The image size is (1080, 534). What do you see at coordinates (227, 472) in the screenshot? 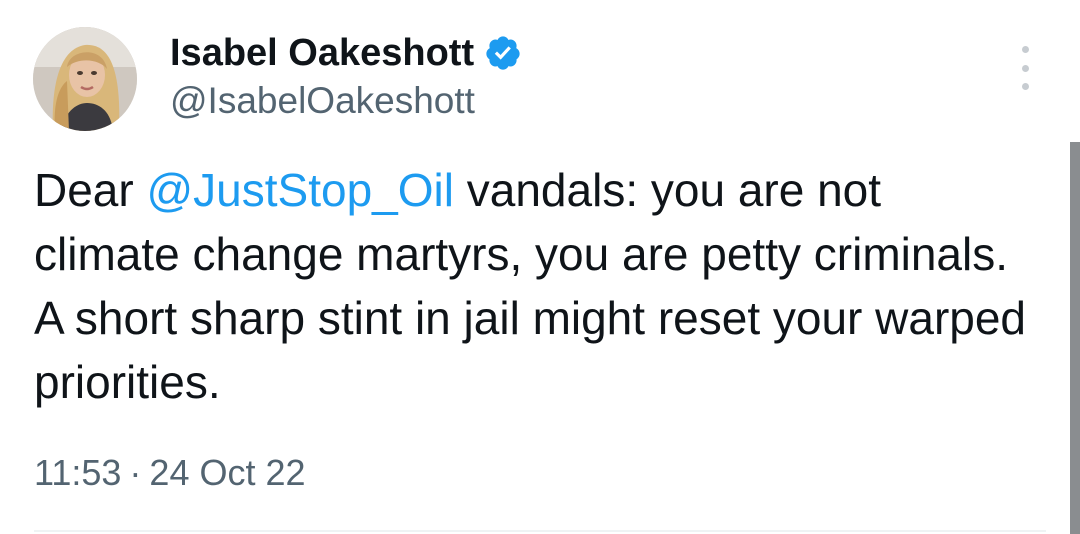
I see `tweet-date: 24 Oct 22` at bounding box center [227, 472].